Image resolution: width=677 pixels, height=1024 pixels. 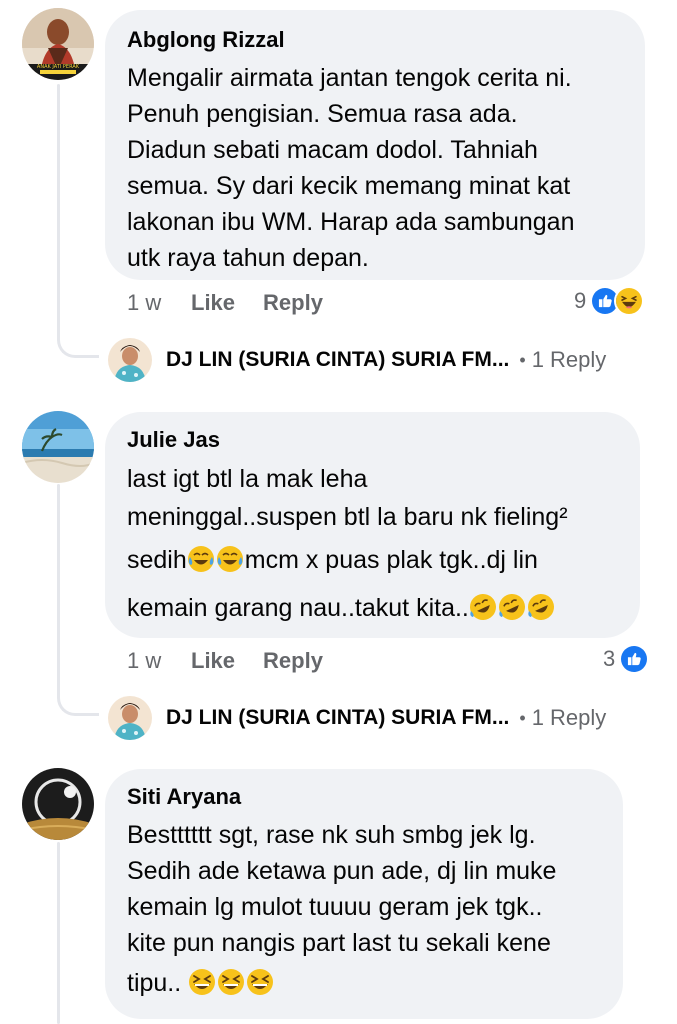 What do you see at coordinates (332, 150) in the screenshot?
I see `comment-line: Diadun sebati macam dodol. Tahniah` at bounding box center [332, 150].